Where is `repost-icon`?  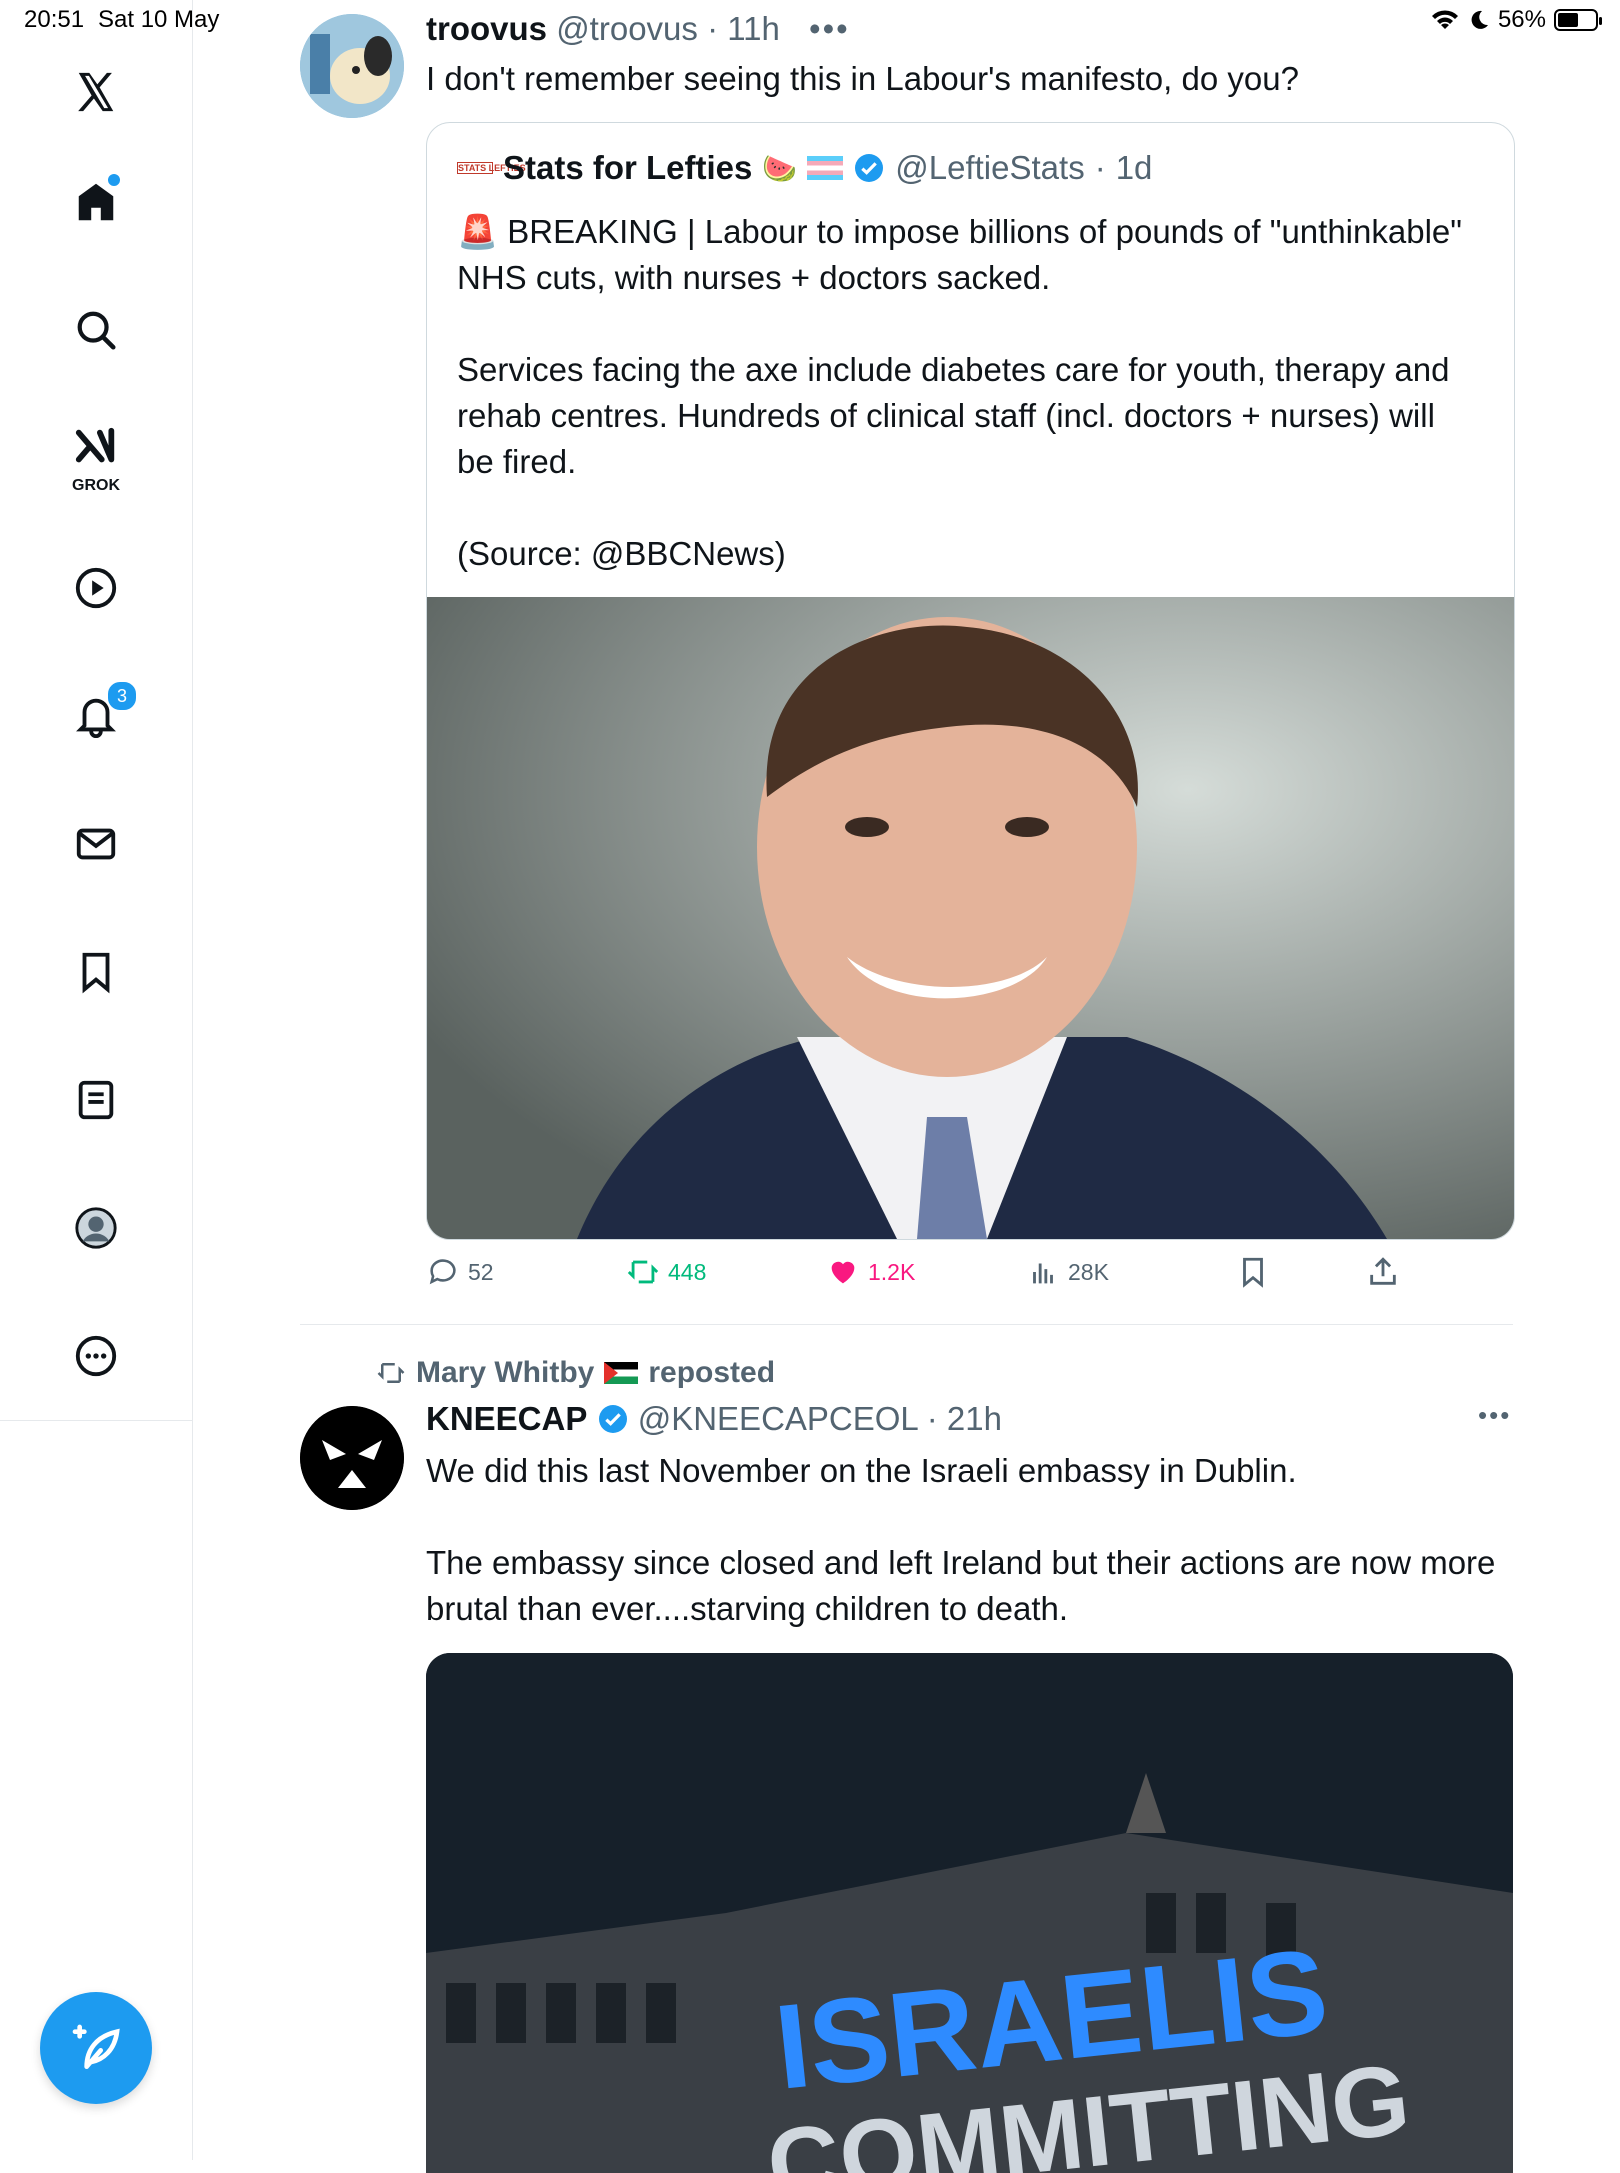
repost-icon is located at coordinates (643, 1272).